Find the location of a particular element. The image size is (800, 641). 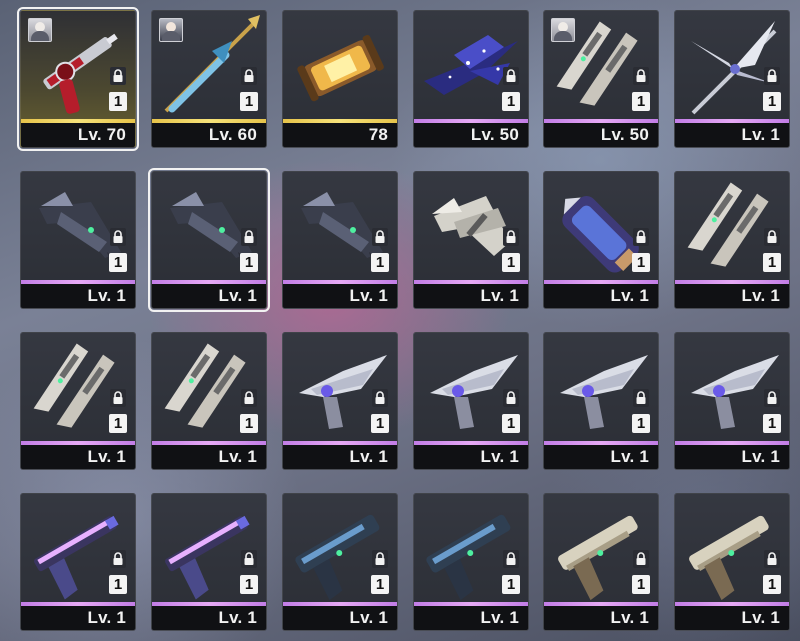

item-level: Lv. 60 is located at coordinates (209, 135).